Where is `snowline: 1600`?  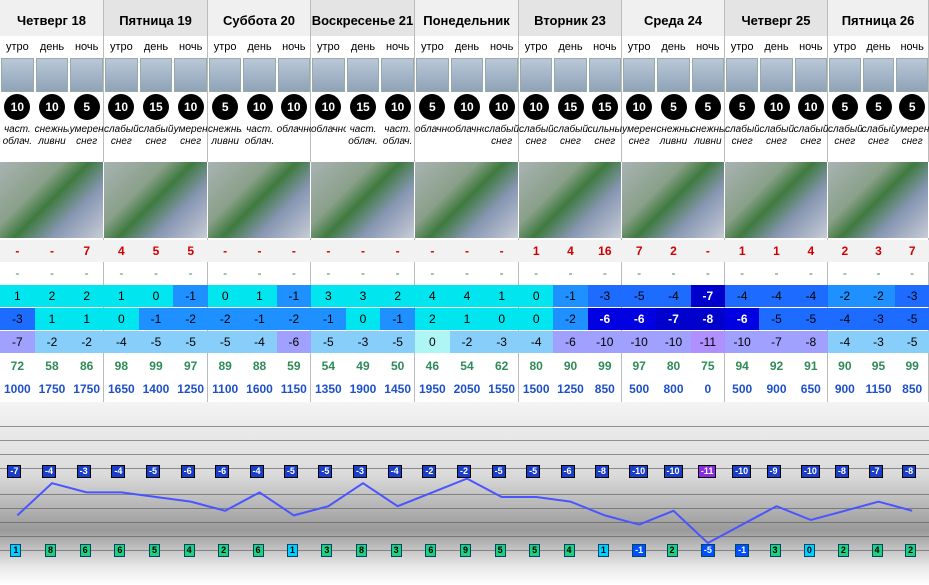 snowline: 1600 is located at coordinates (259, 389).